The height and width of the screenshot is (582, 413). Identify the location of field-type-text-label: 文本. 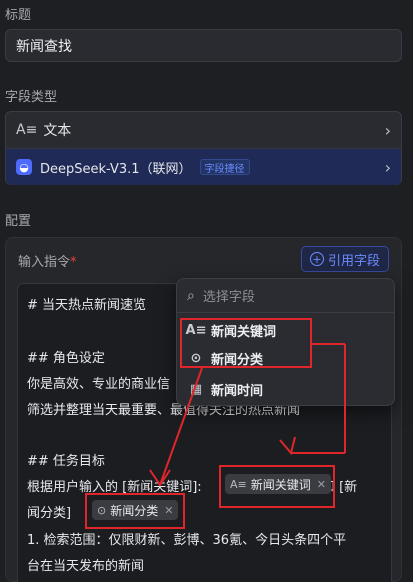
(57, 131).